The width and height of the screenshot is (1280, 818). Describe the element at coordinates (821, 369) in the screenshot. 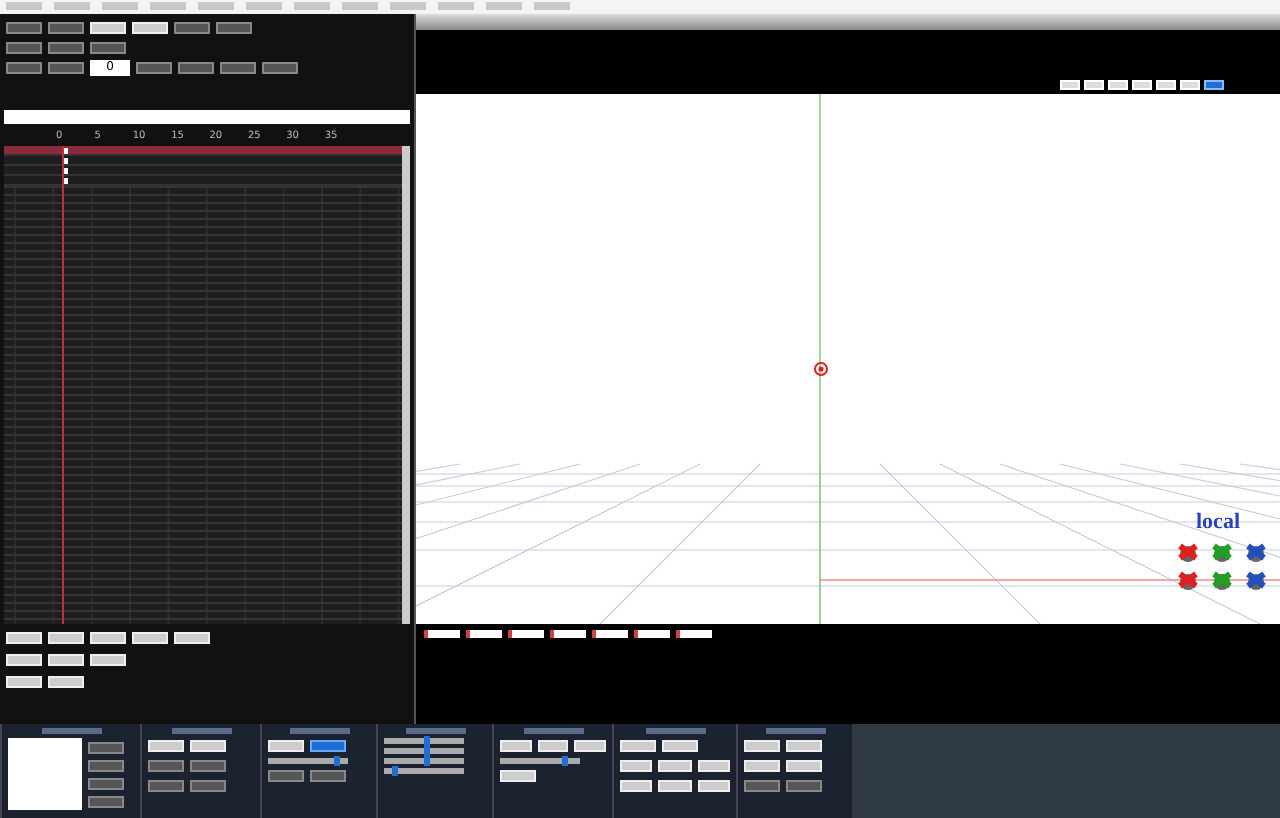

I see `target-icon` at that location.